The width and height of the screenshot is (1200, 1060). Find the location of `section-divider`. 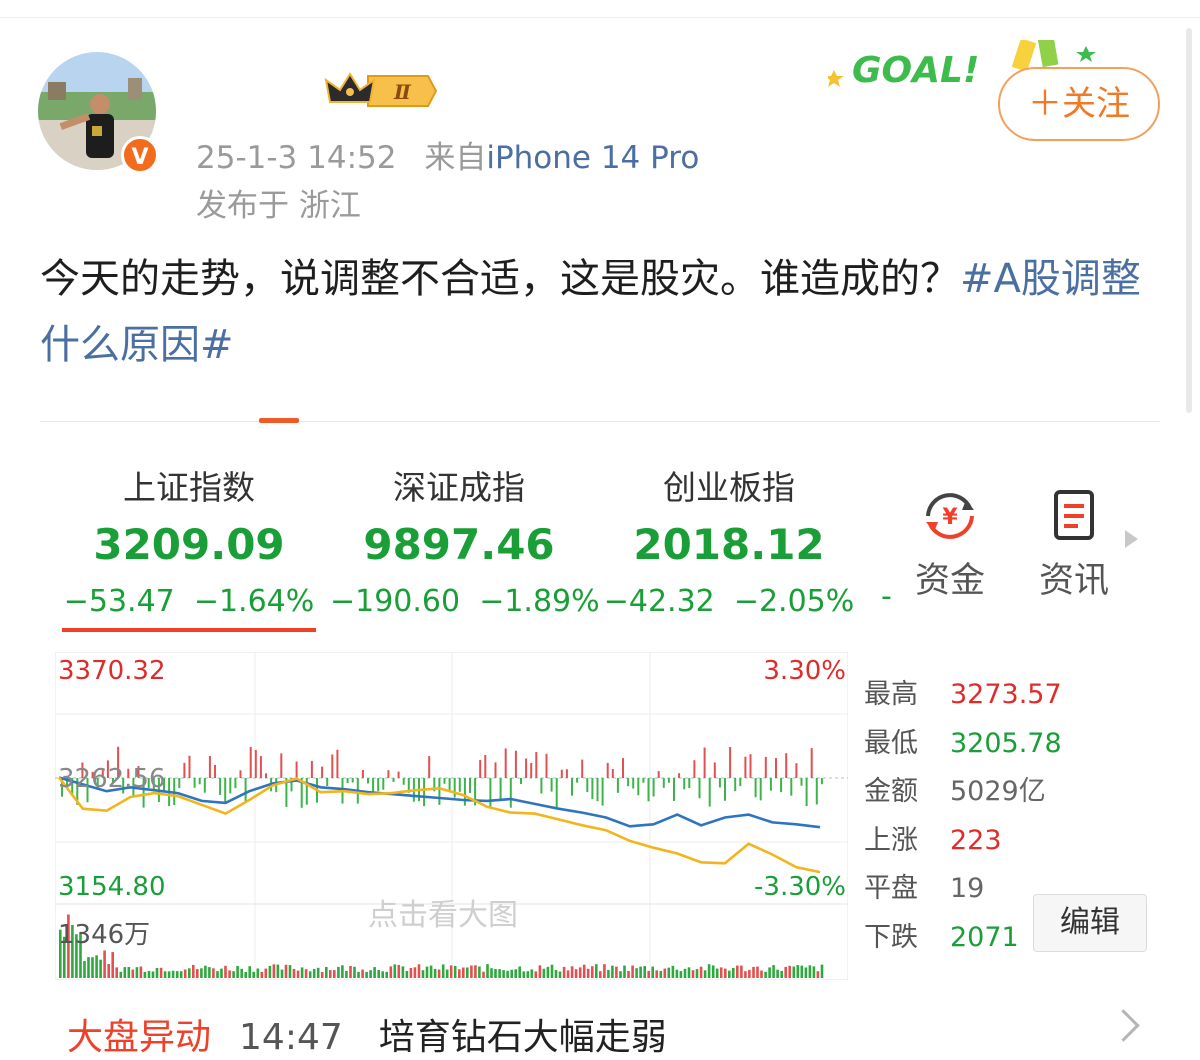

section-divider is located at coordinates (600, 421).